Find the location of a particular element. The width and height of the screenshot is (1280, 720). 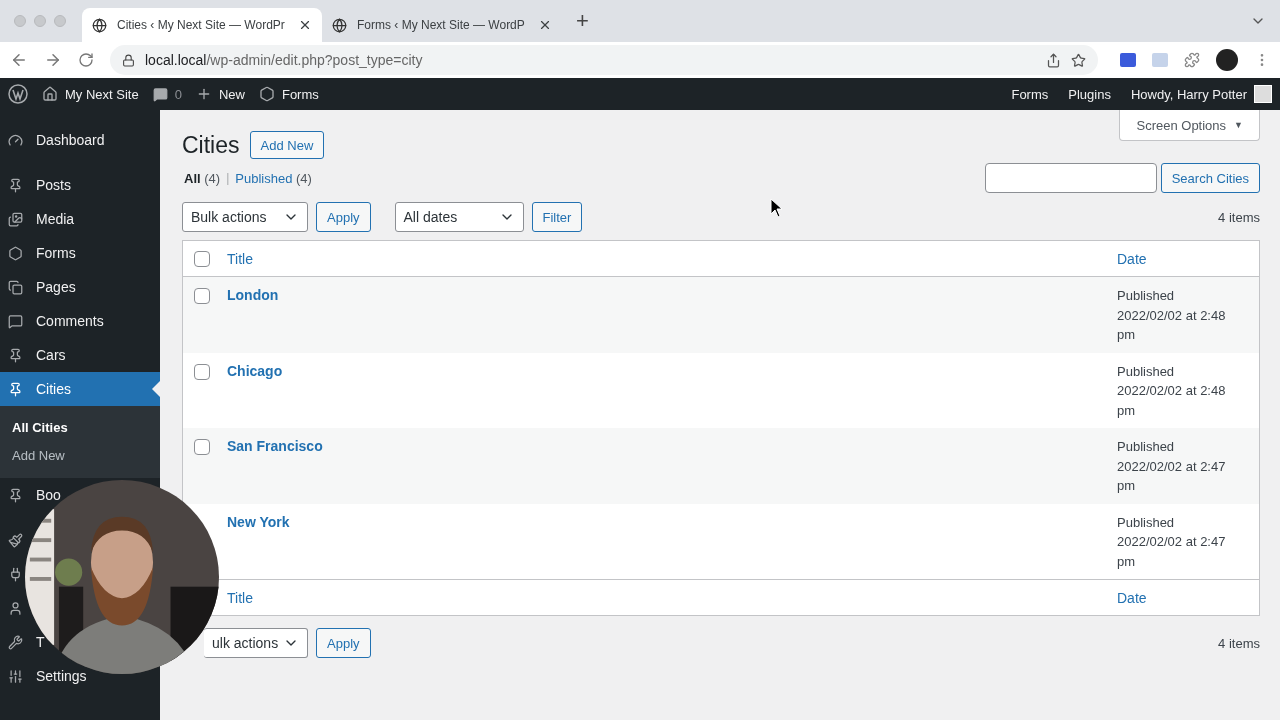

sidebar-item: Cars is located at coordinates (33, 355).